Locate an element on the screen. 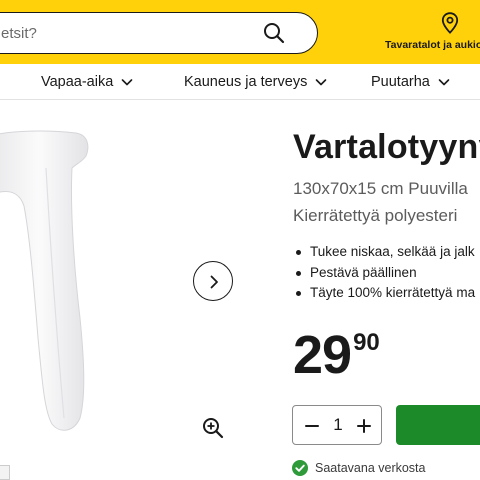 The height and width of the screenshot is (480, 480). product-image is located at coordinates (50, 284).